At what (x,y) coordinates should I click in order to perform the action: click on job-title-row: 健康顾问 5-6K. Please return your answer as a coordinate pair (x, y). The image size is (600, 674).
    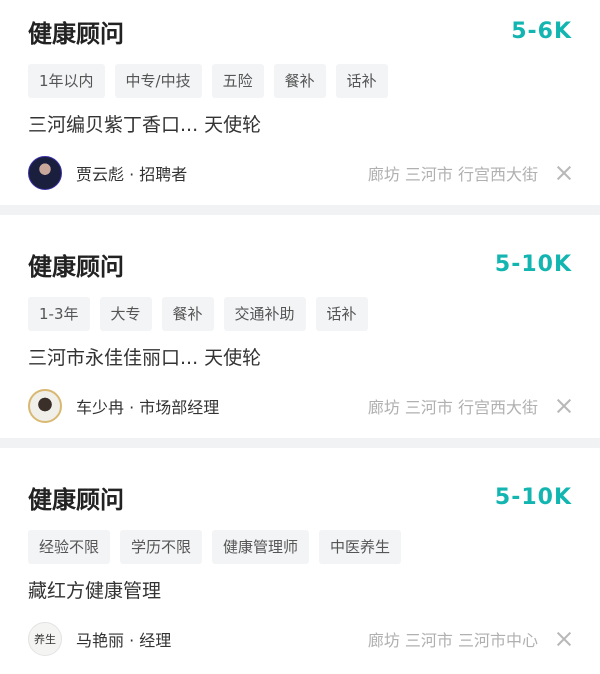
    Looking at the image, I should click on (300, 32).